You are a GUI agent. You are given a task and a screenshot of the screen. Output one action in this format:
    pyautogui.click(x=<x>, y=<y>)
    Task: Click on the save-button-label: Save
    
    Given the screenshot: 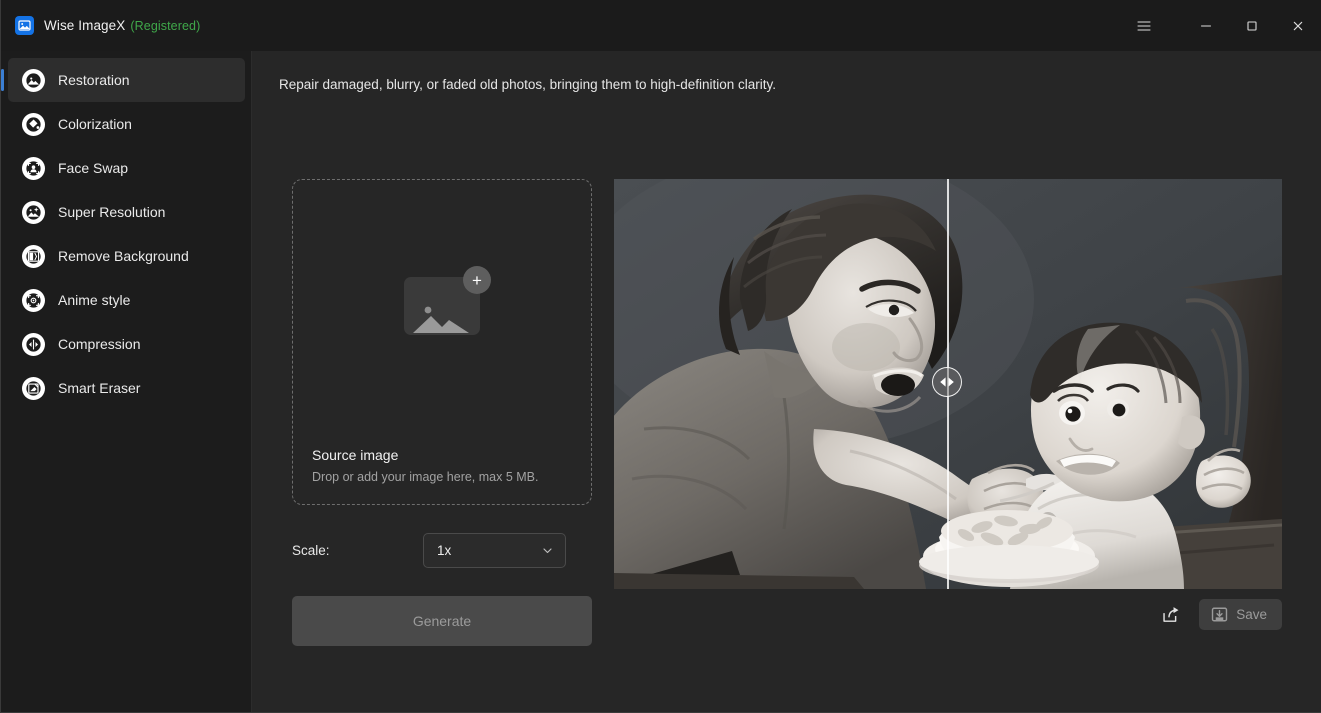 What is the action you would take?
    pyautogui.click(x=1251, y=614)
    